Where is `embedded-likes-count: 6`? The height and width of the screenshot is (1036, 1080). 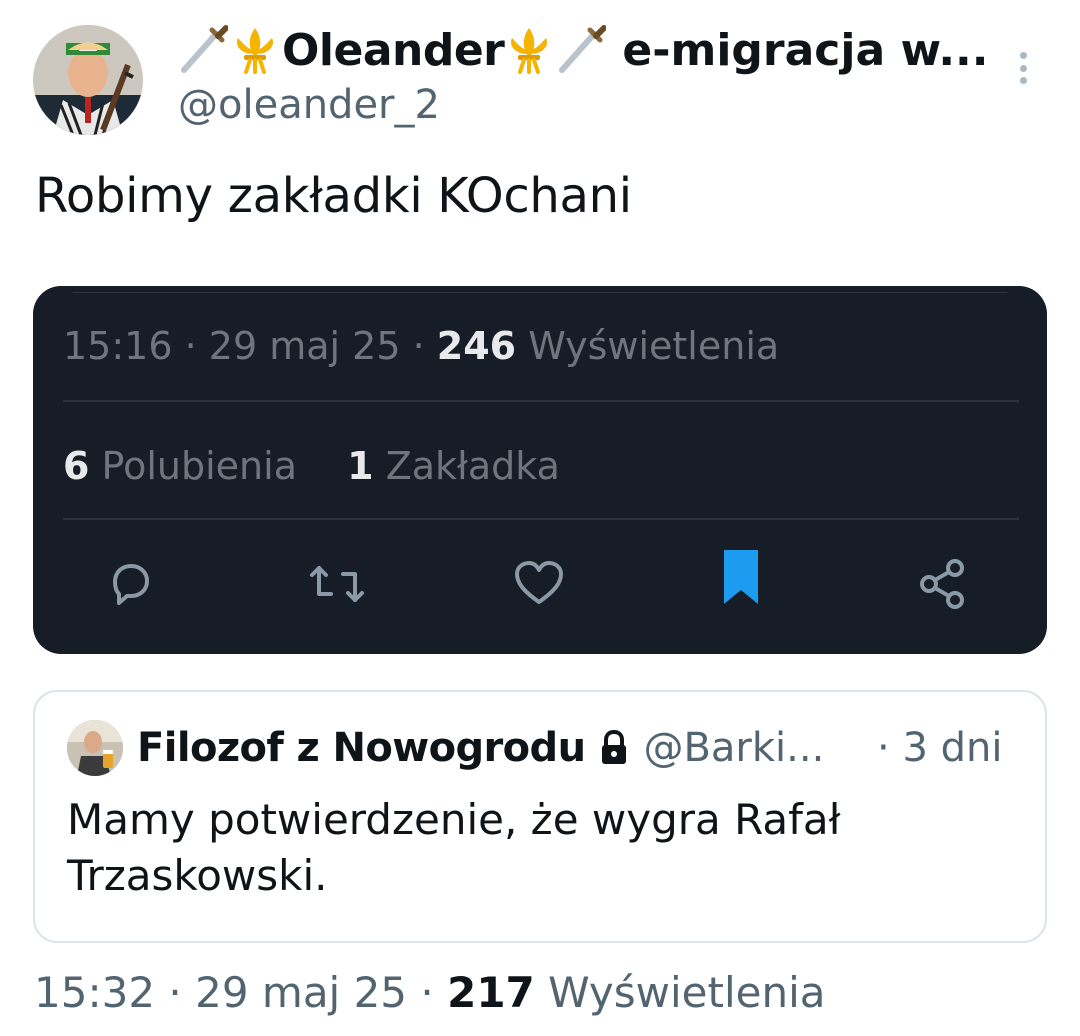
embedded-likes-count: 6 is located at coordinates (76, 466).